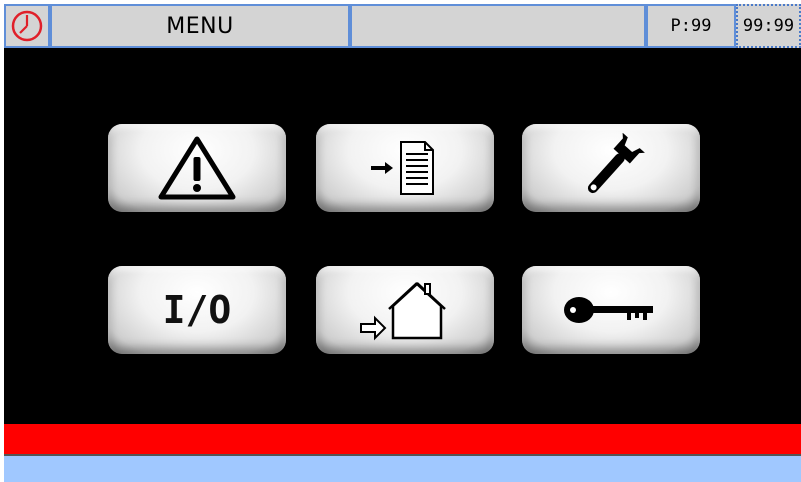 Image resolution: width=801 pixels, height=482 pixels. Describe the element at coordinates (402, 168) in the screenshot. I see `arrow-document-icon` at that location.